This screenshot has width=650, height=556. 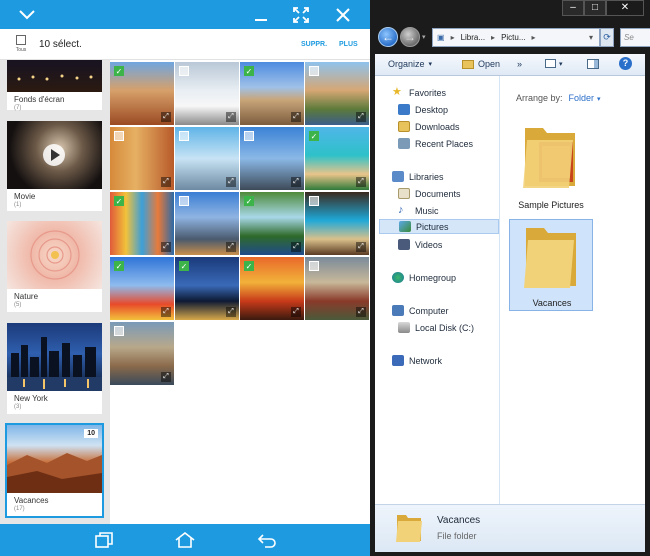 I want to click on album-new-york: New York (3), so click(x=54, y=368).